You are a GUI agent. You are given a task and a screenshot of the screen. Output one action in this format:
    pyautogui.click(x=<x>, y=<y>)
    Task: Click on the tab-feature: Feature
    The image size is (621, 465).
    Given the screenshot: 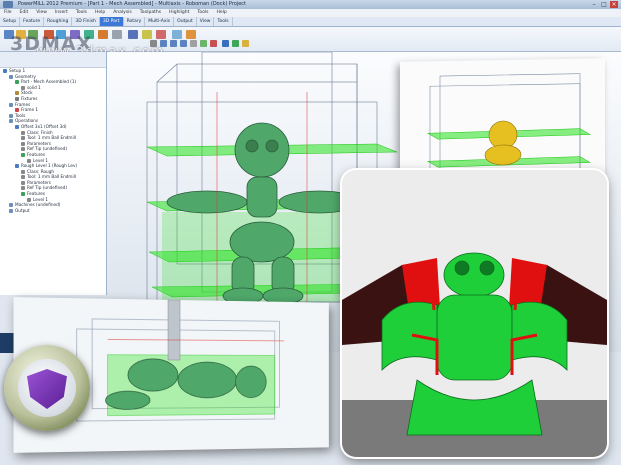 What is the action you would take?
    pyautogui.click(x=32, y=21)
    